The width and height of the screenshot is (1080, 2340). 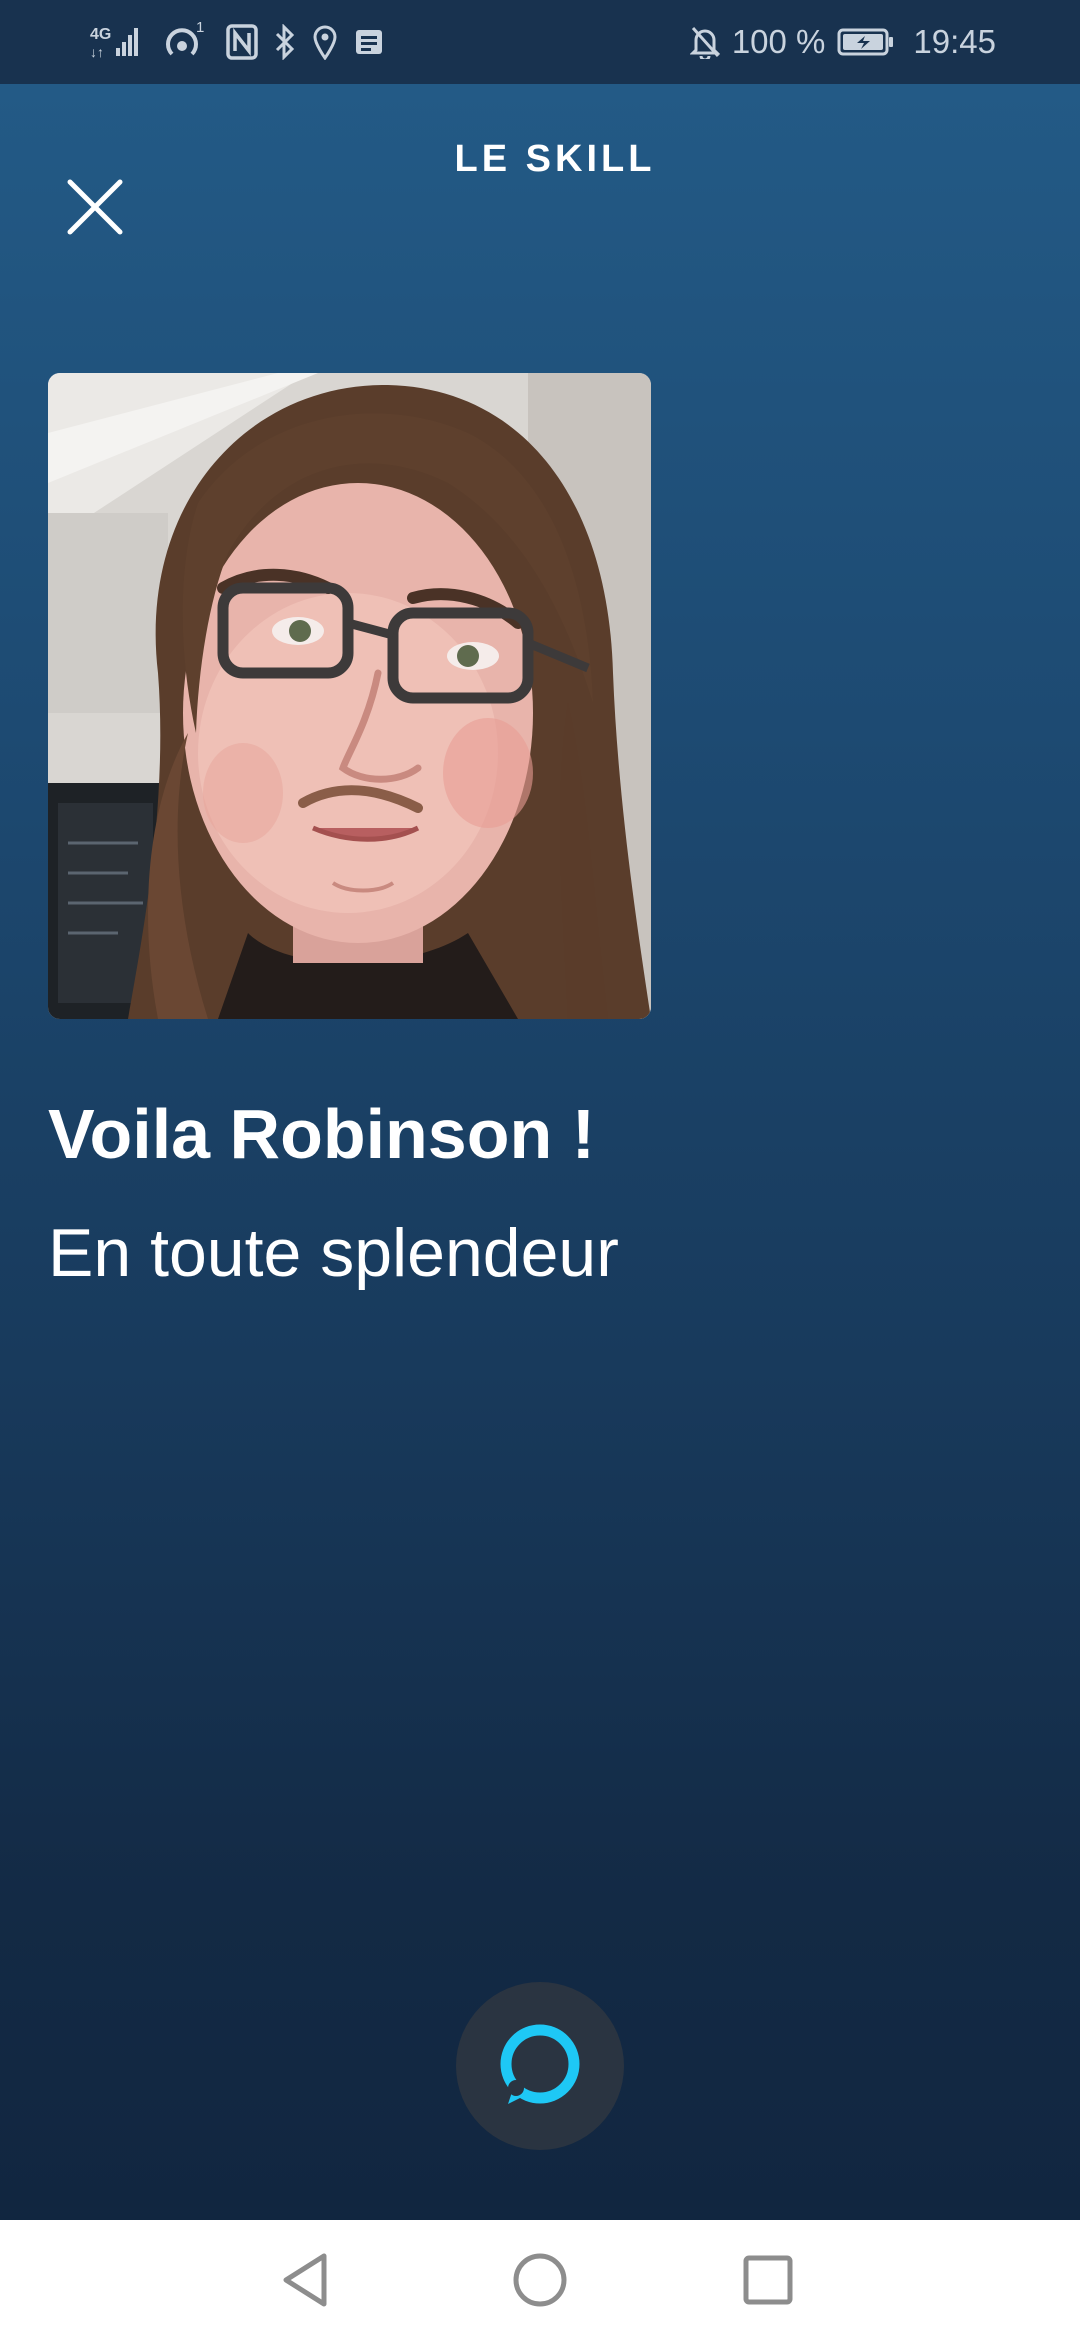 I want to click on clock: 19:45, so click(x=954, y=41).